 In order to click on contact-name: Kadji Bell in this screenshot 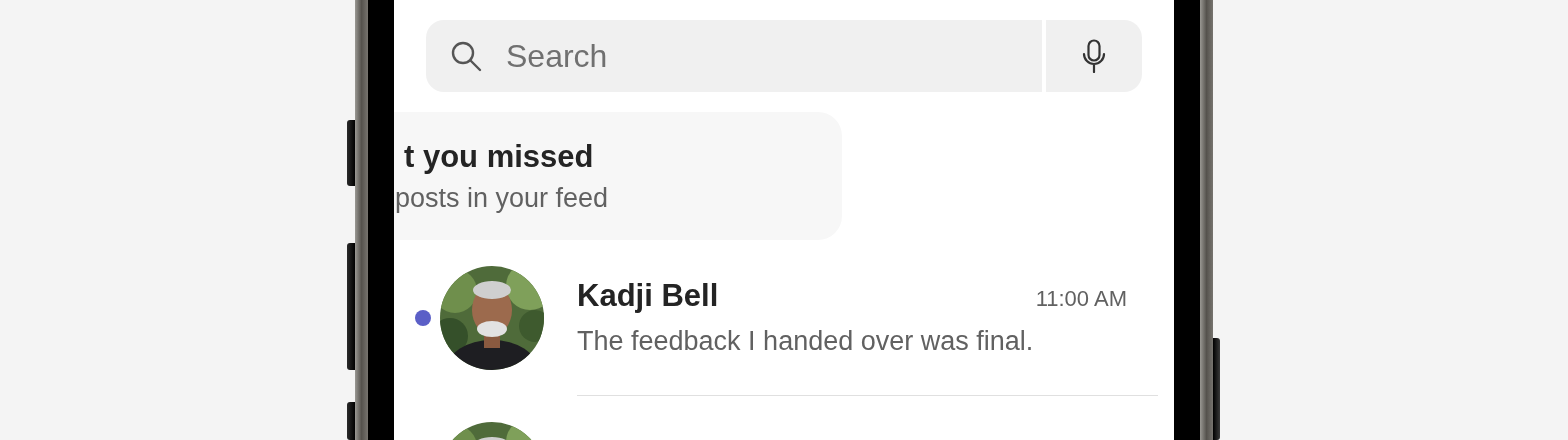, I will do `click(648, 296)`.